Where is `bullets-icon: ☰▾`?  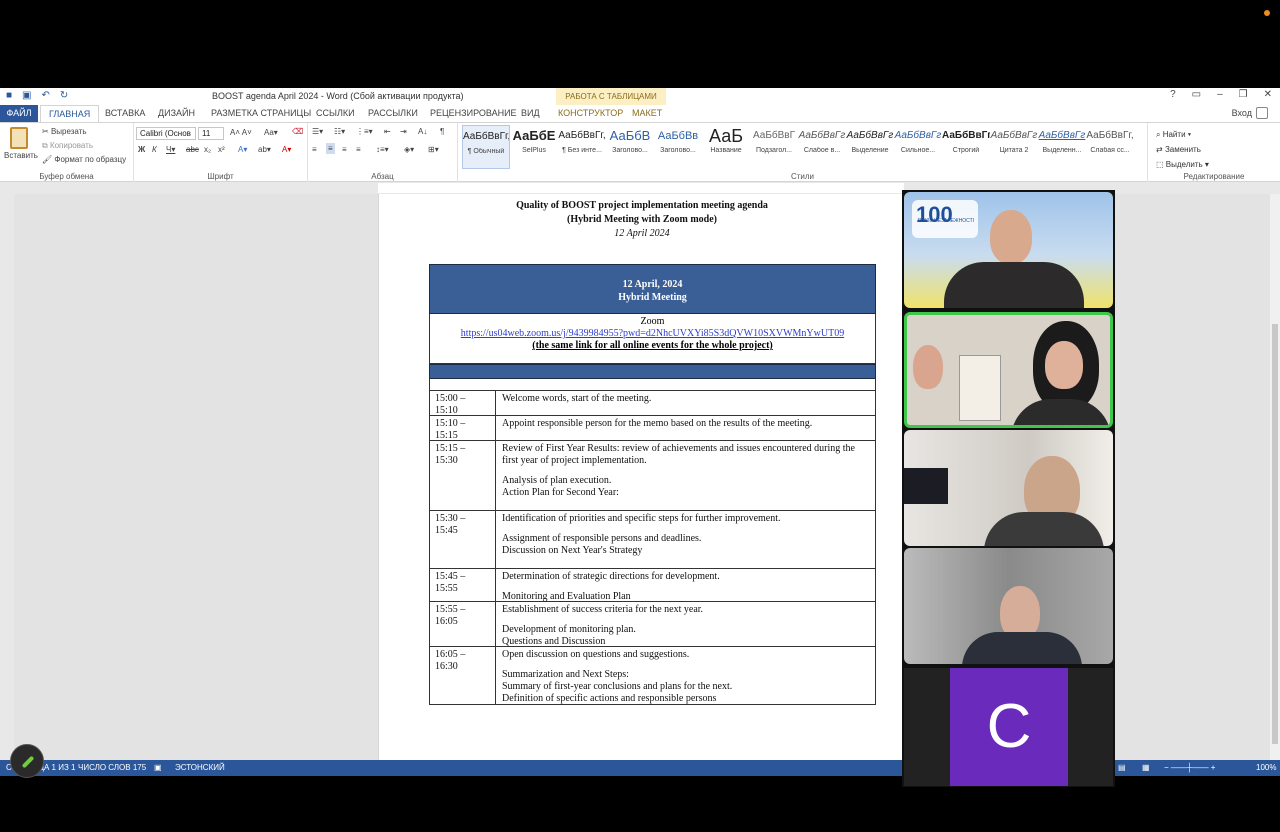
bullets-icon: ☰▾ is located at coordinates (317, 131).